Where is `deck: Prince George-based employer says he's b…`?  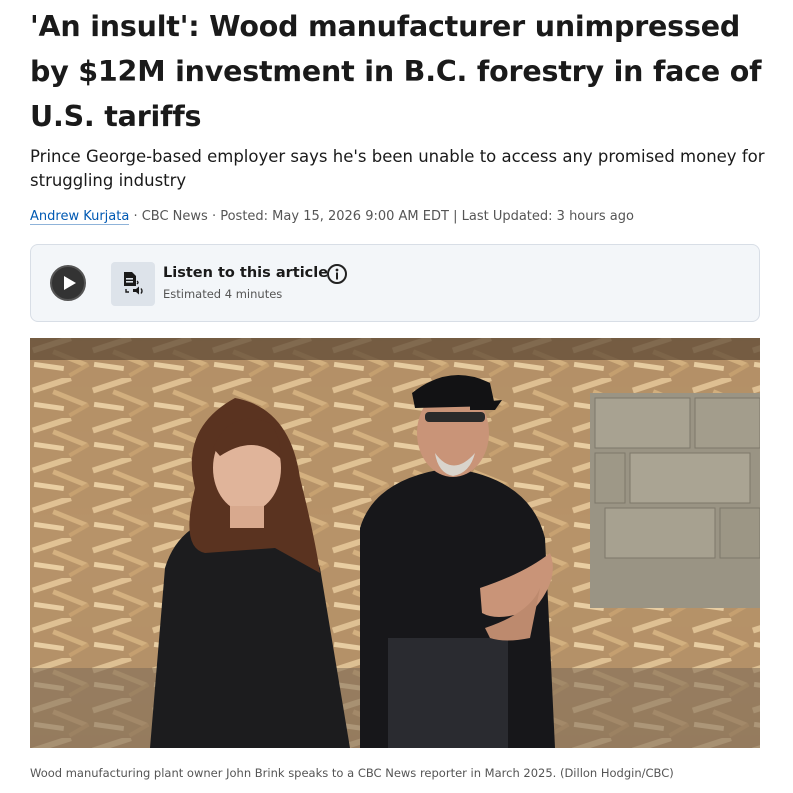
deck: Prince George-based employer says he's b… is located at coordinates (402, 169).